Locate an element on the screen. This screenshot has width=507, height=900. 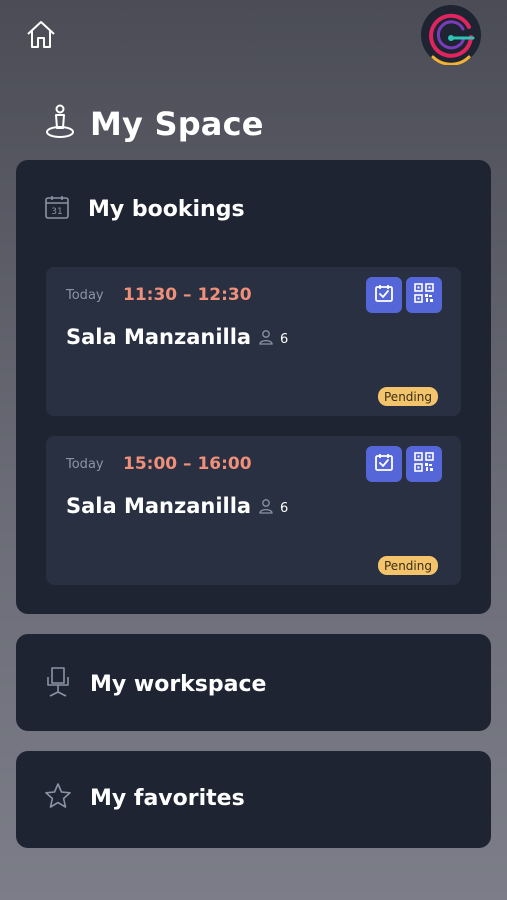
avatar is located at coordinates (451, 35).